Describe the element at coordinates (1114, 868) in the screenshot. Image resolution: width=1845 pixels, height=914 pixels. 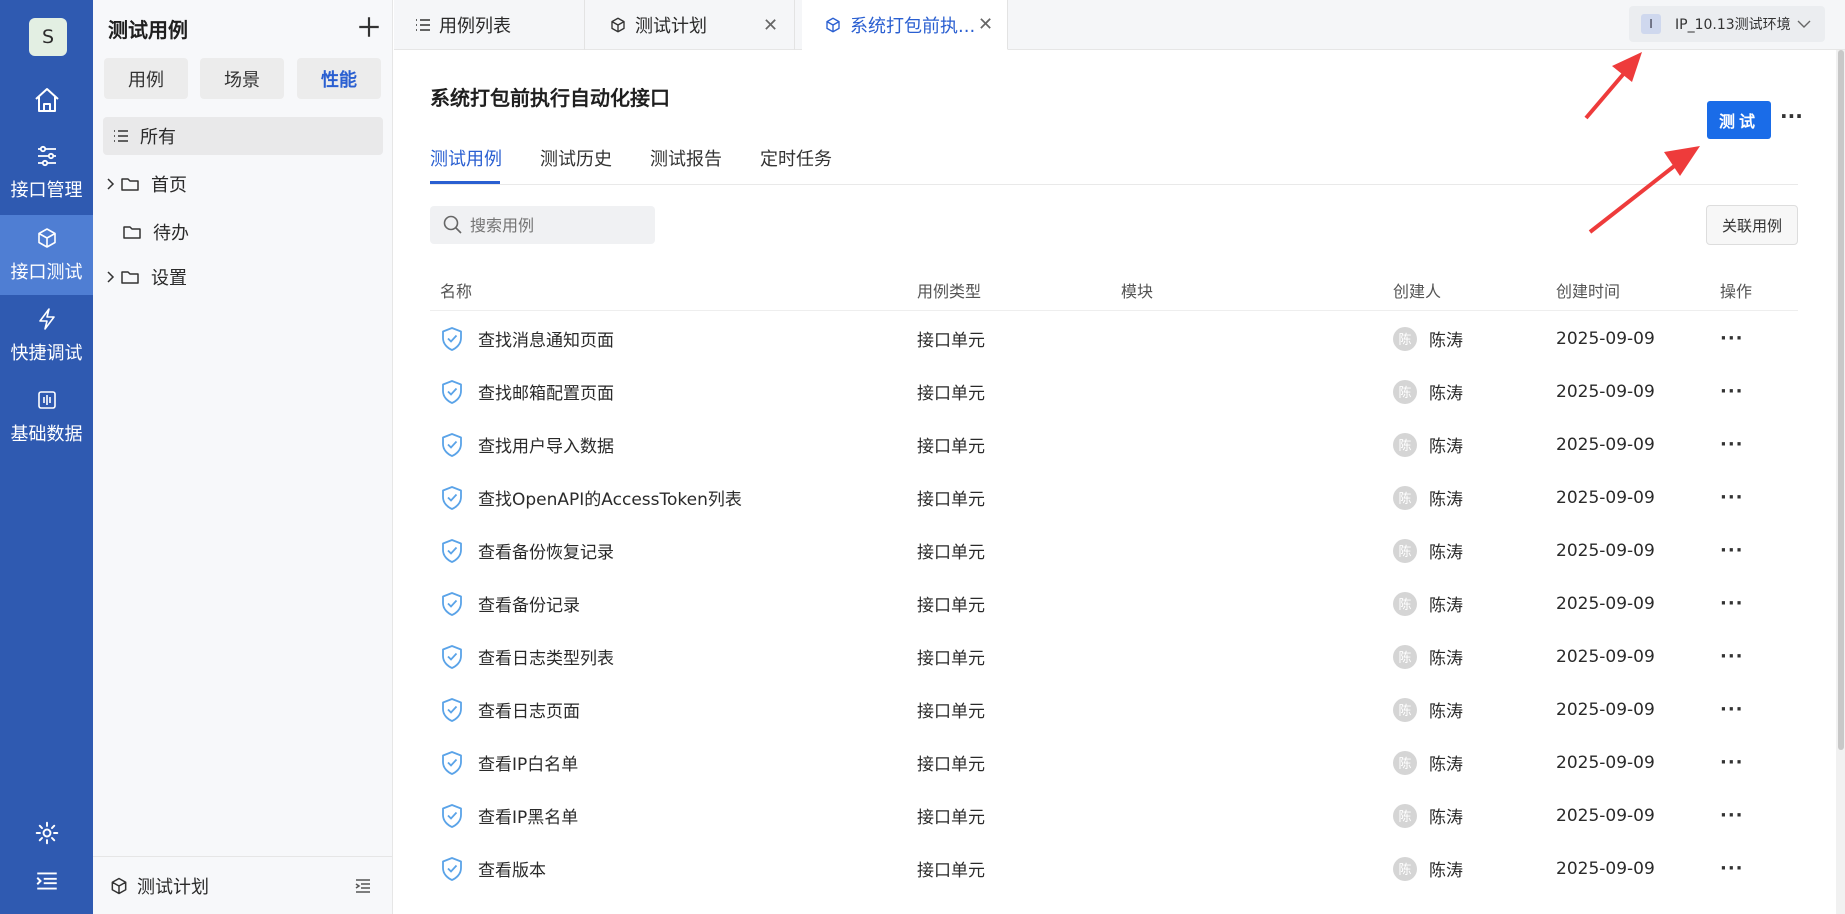
I see `table-row: 查看版本 接口单元 陈陈涛 2025-09-09 ···` at that location.